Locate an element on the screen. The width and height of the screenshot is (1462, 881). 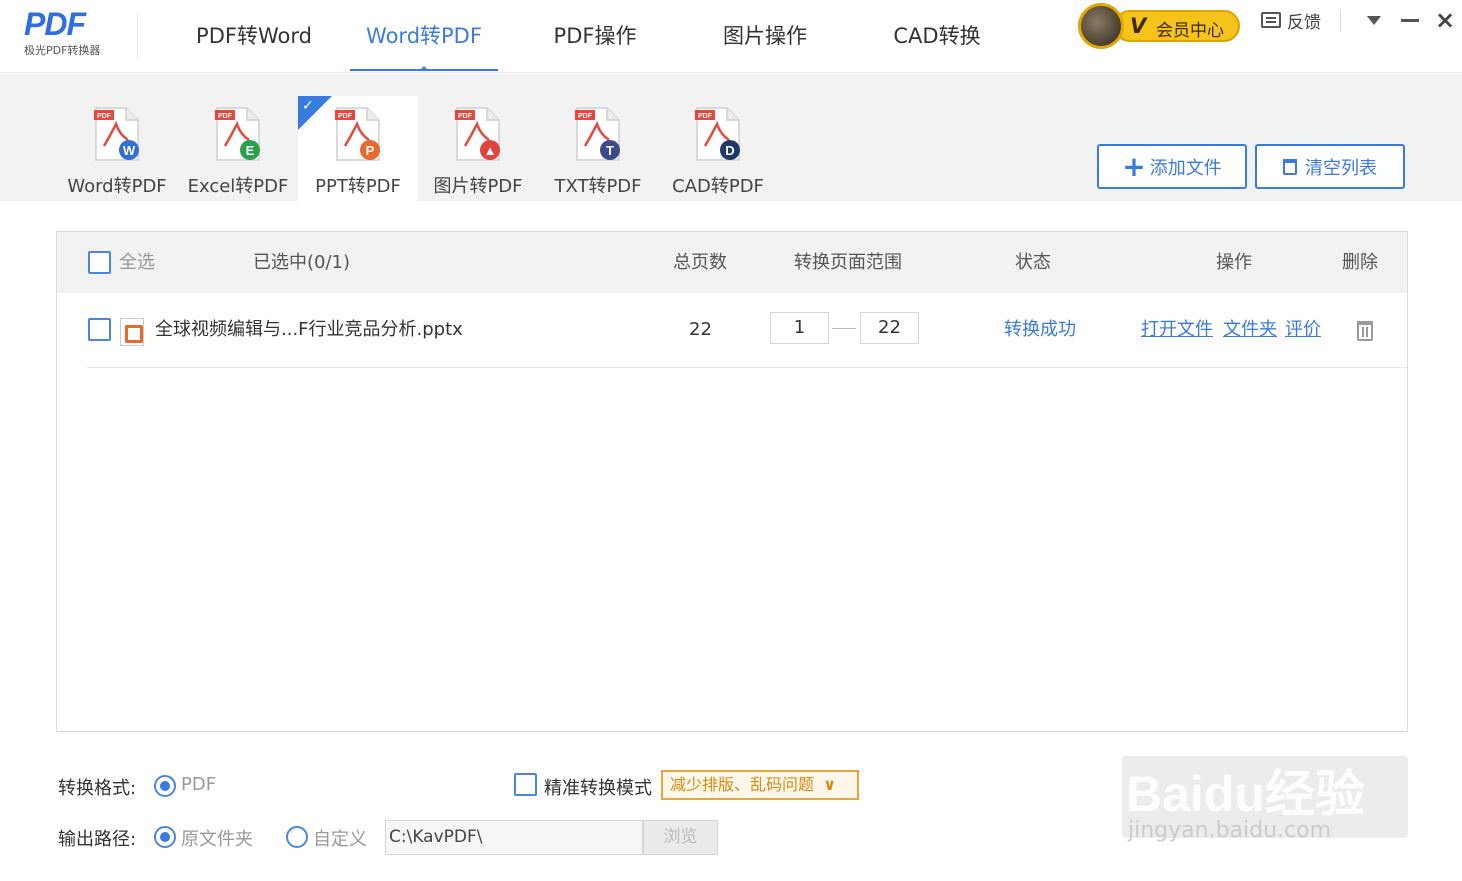
subtab-label: TXT转PDF is located at coordinates (598, 186).